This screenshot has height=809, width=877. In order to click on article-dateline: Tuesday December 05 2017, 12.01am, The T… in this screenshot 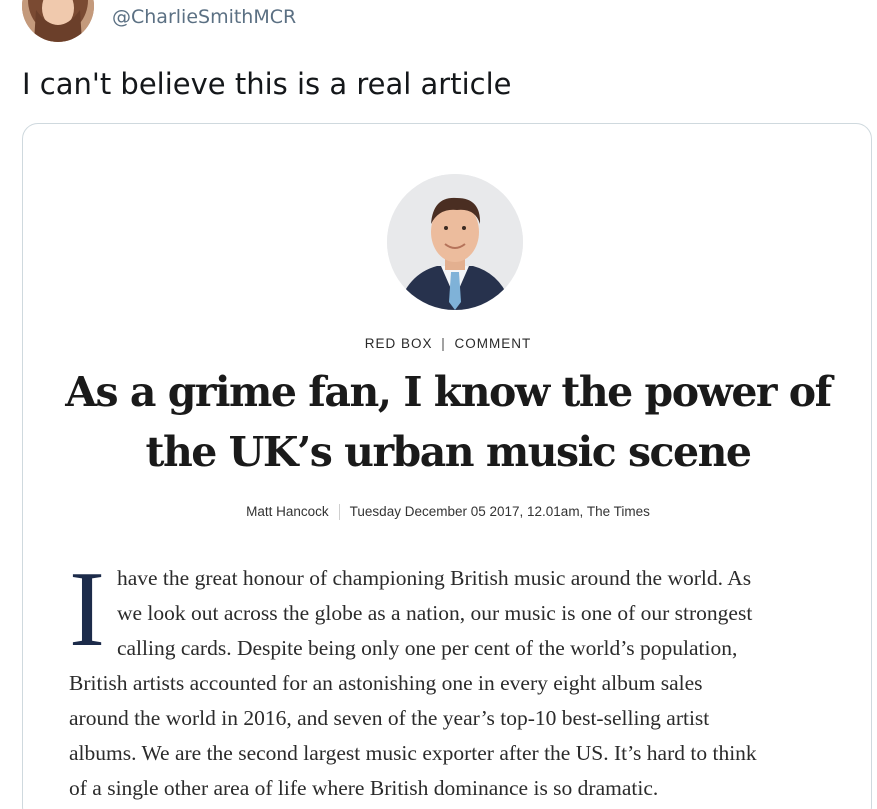, I will do `click(499, 511)`.